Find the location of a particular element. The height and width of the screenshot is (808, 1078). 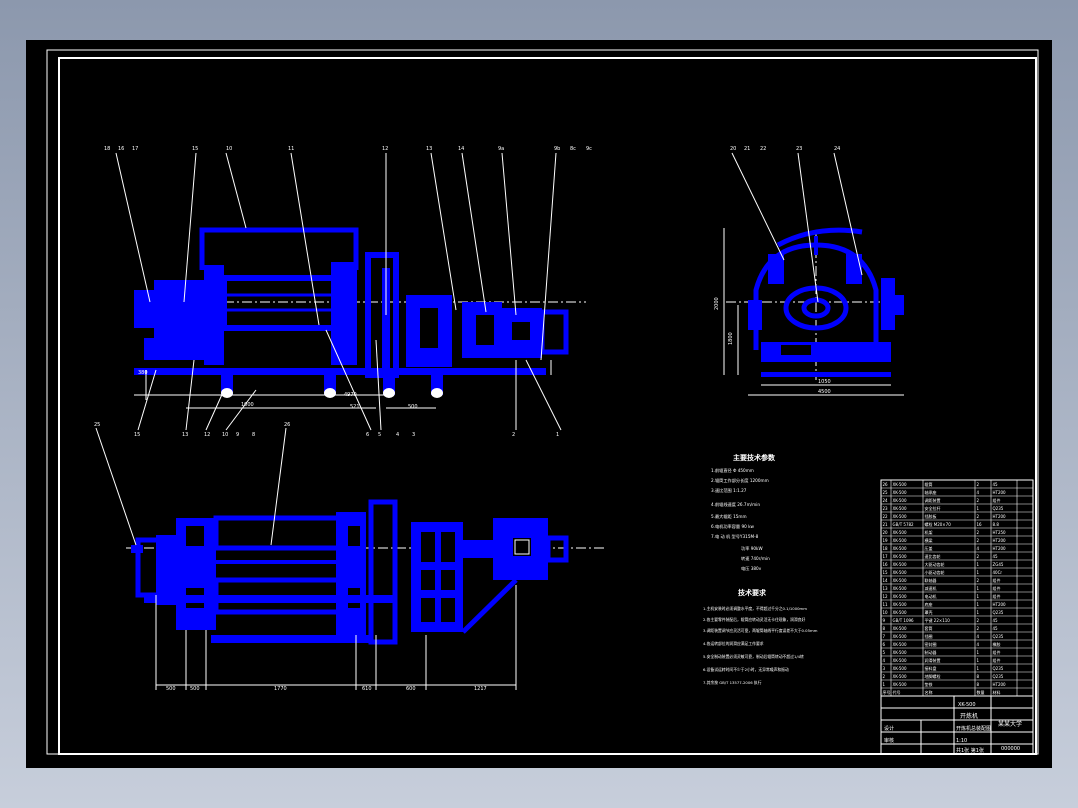

bom-cell: 22 is located at coordinates (886, 516).